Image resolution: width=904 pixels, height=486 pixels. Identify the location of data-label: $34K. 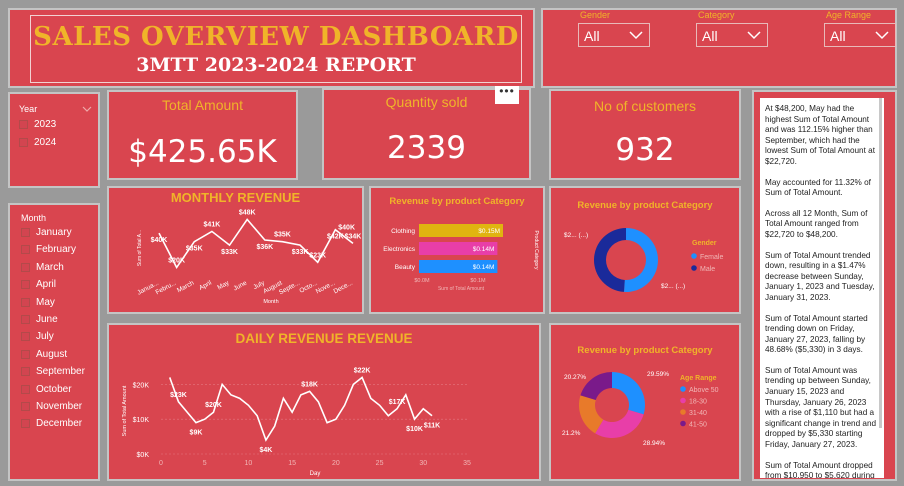
(353, 236).